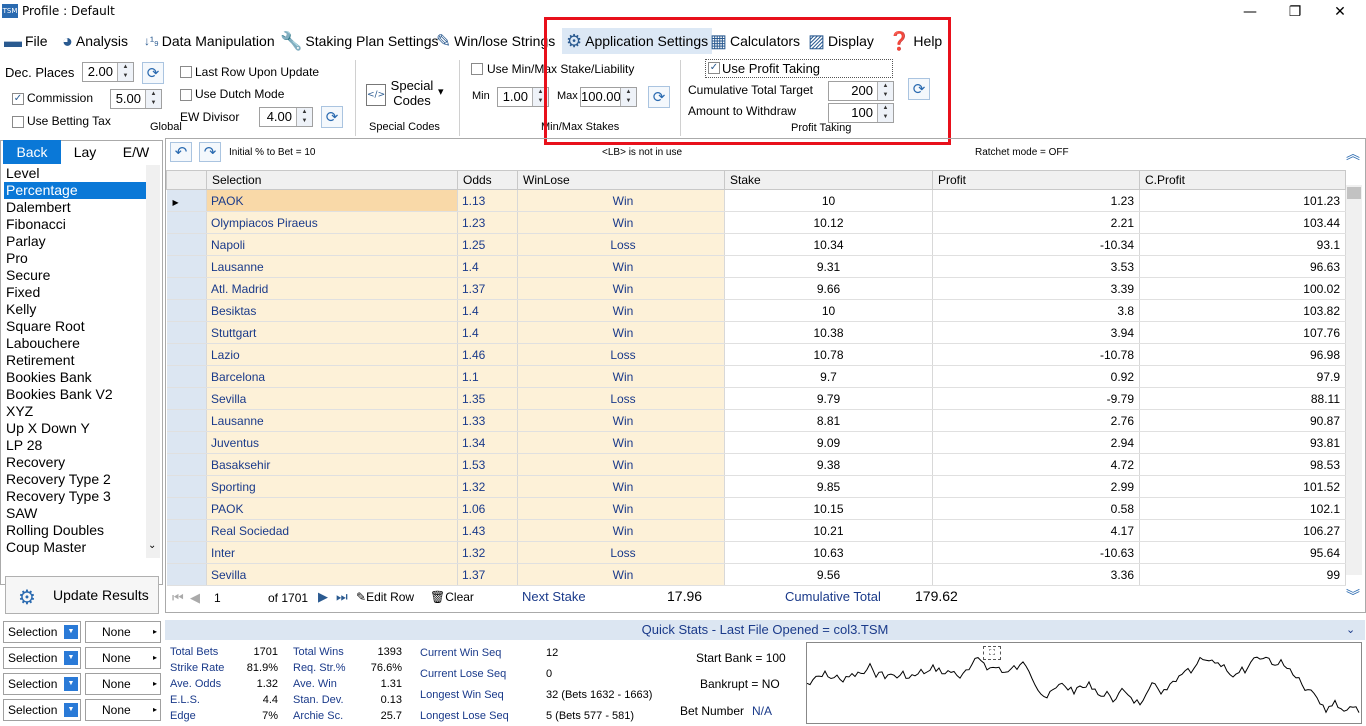  I want to click on table-row: Barcelona 1.1 Win 9.7 0.92 97.9, so click(756, 376).